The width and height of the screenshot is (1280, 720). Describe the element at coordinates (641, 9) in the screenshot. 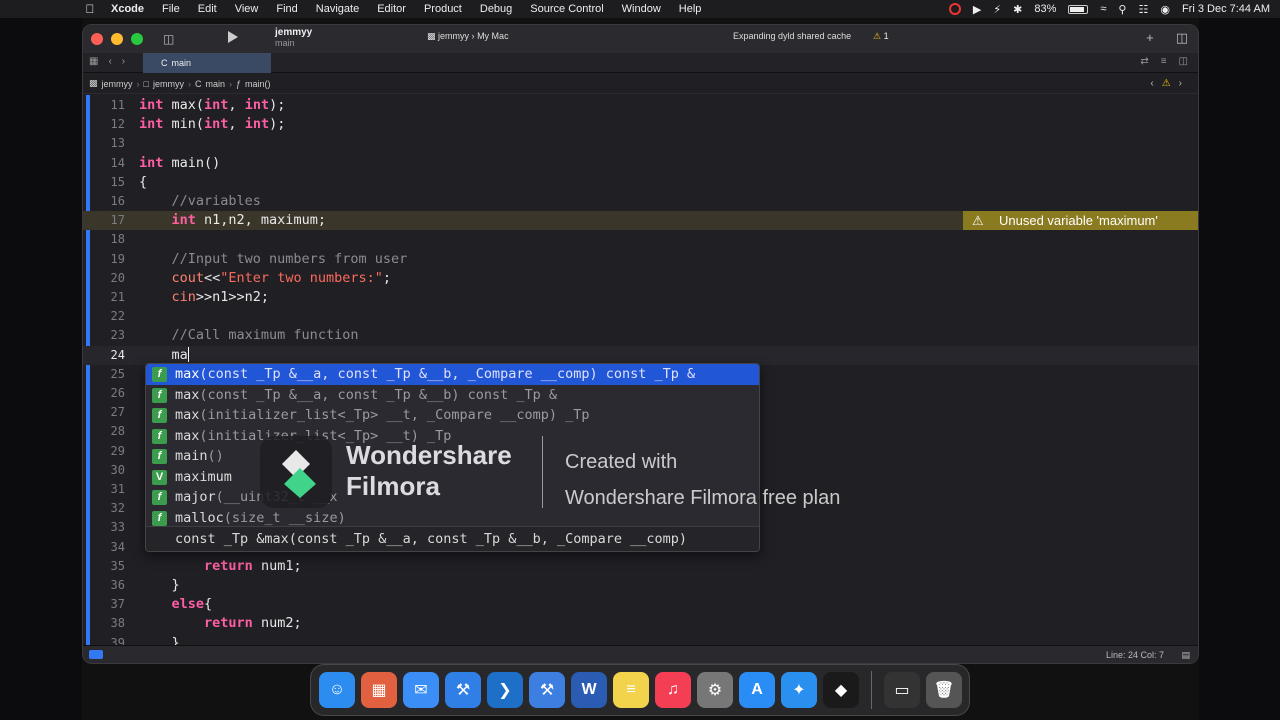

I see `menu-window: Window` at that location.